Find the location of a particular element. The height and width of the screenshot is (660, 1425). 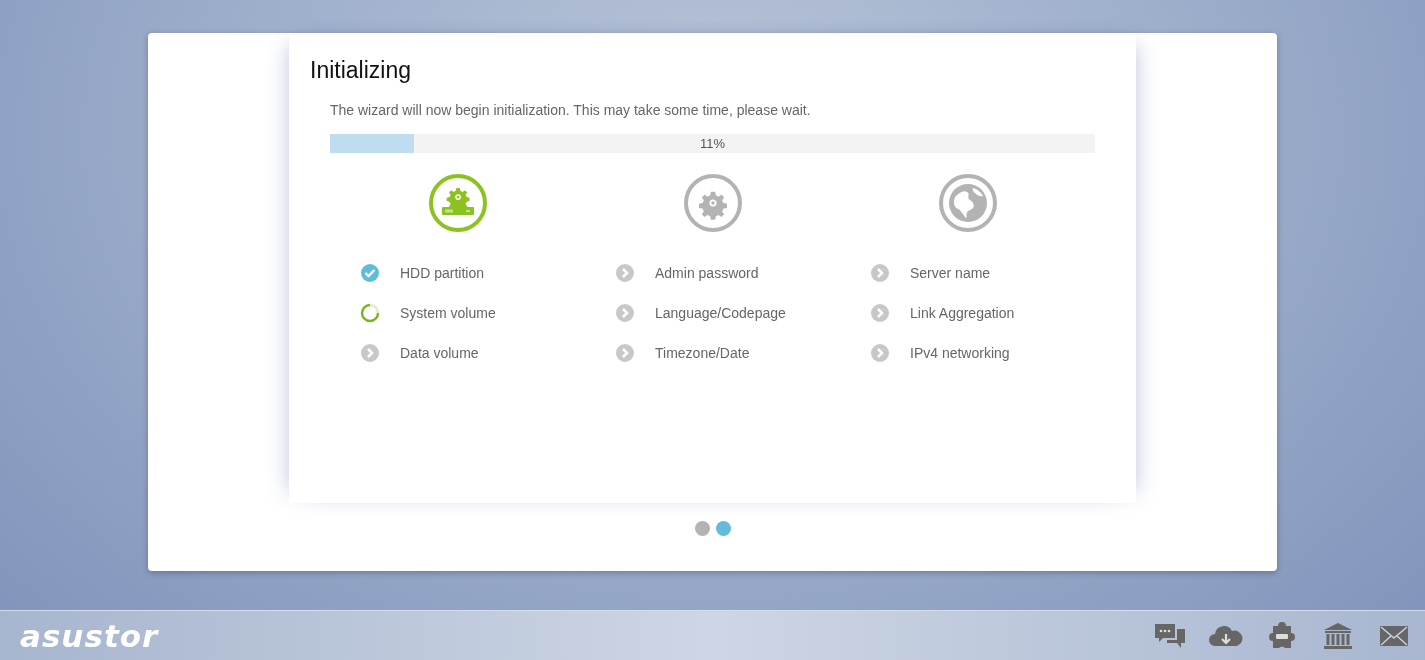

dialog-title: Initializing is located at coordinates (361, 70).